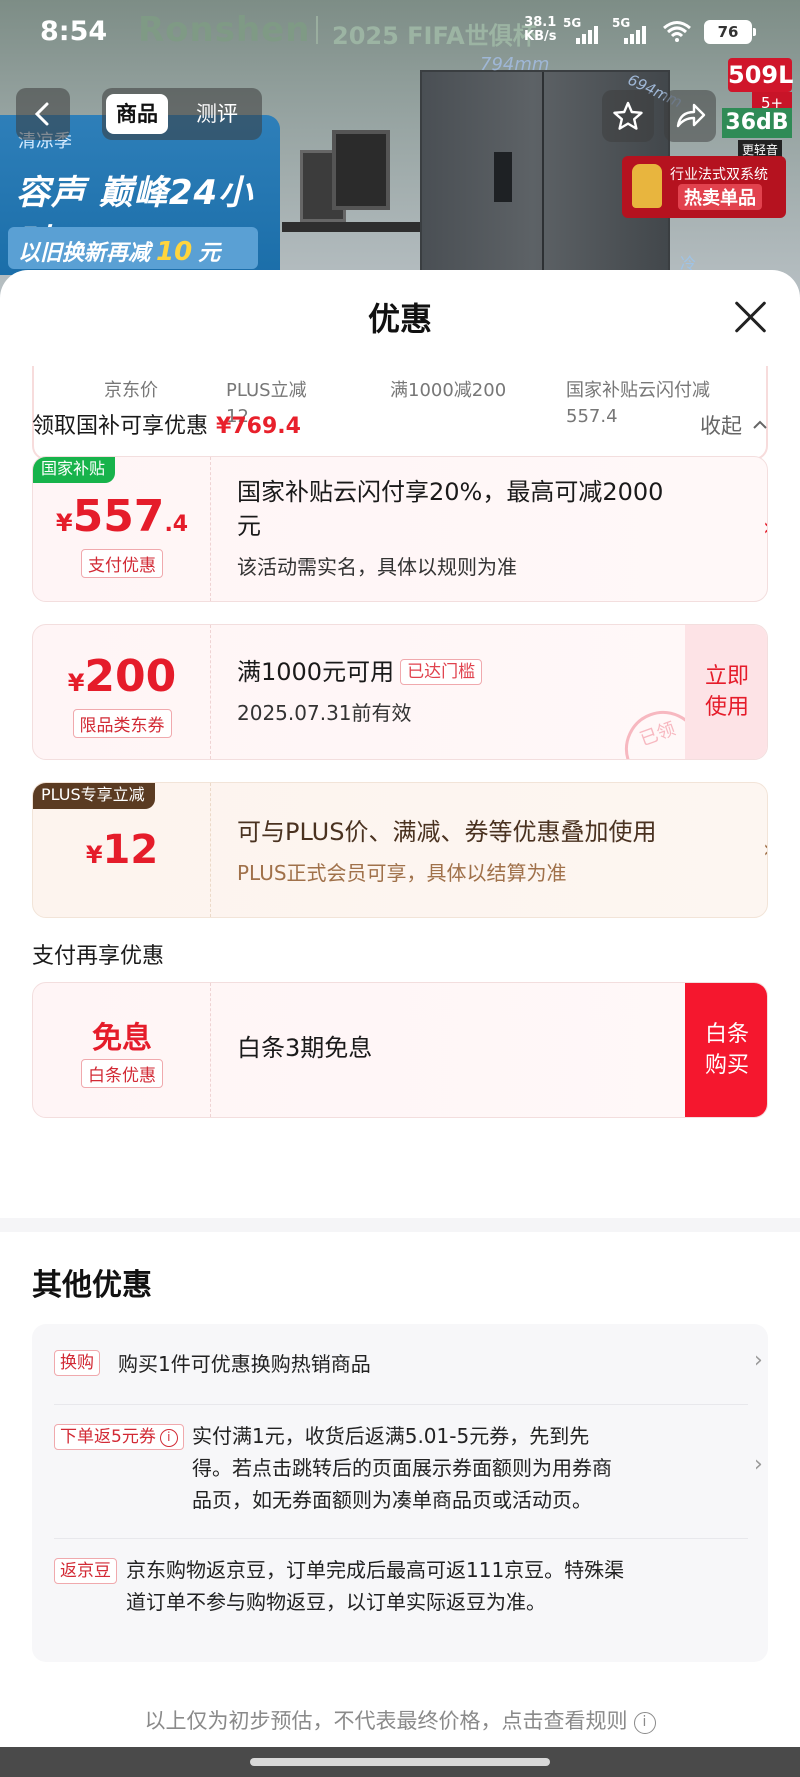  What do you see at coordinates (118, 516) in the screenshot?
I see `amount-integer: 557` at bounding box center [118, 516].